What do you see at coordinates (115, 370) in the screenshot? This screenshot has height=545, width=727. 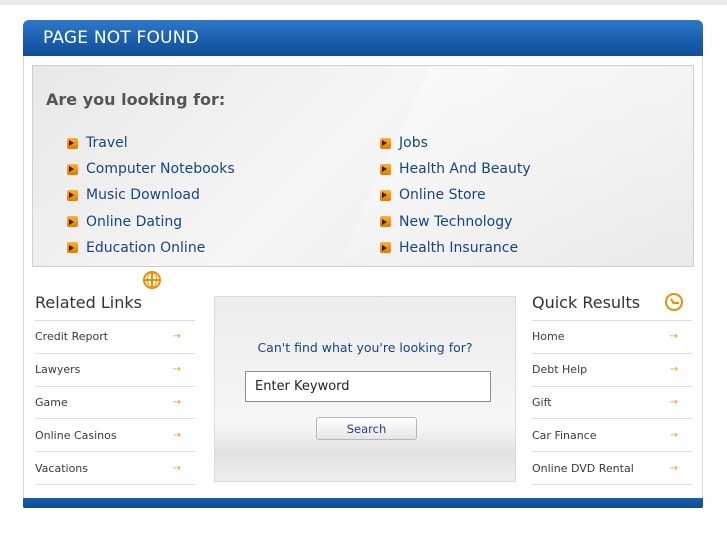 I see `related-link: Lawyers →` at bounding box center [115, 370].